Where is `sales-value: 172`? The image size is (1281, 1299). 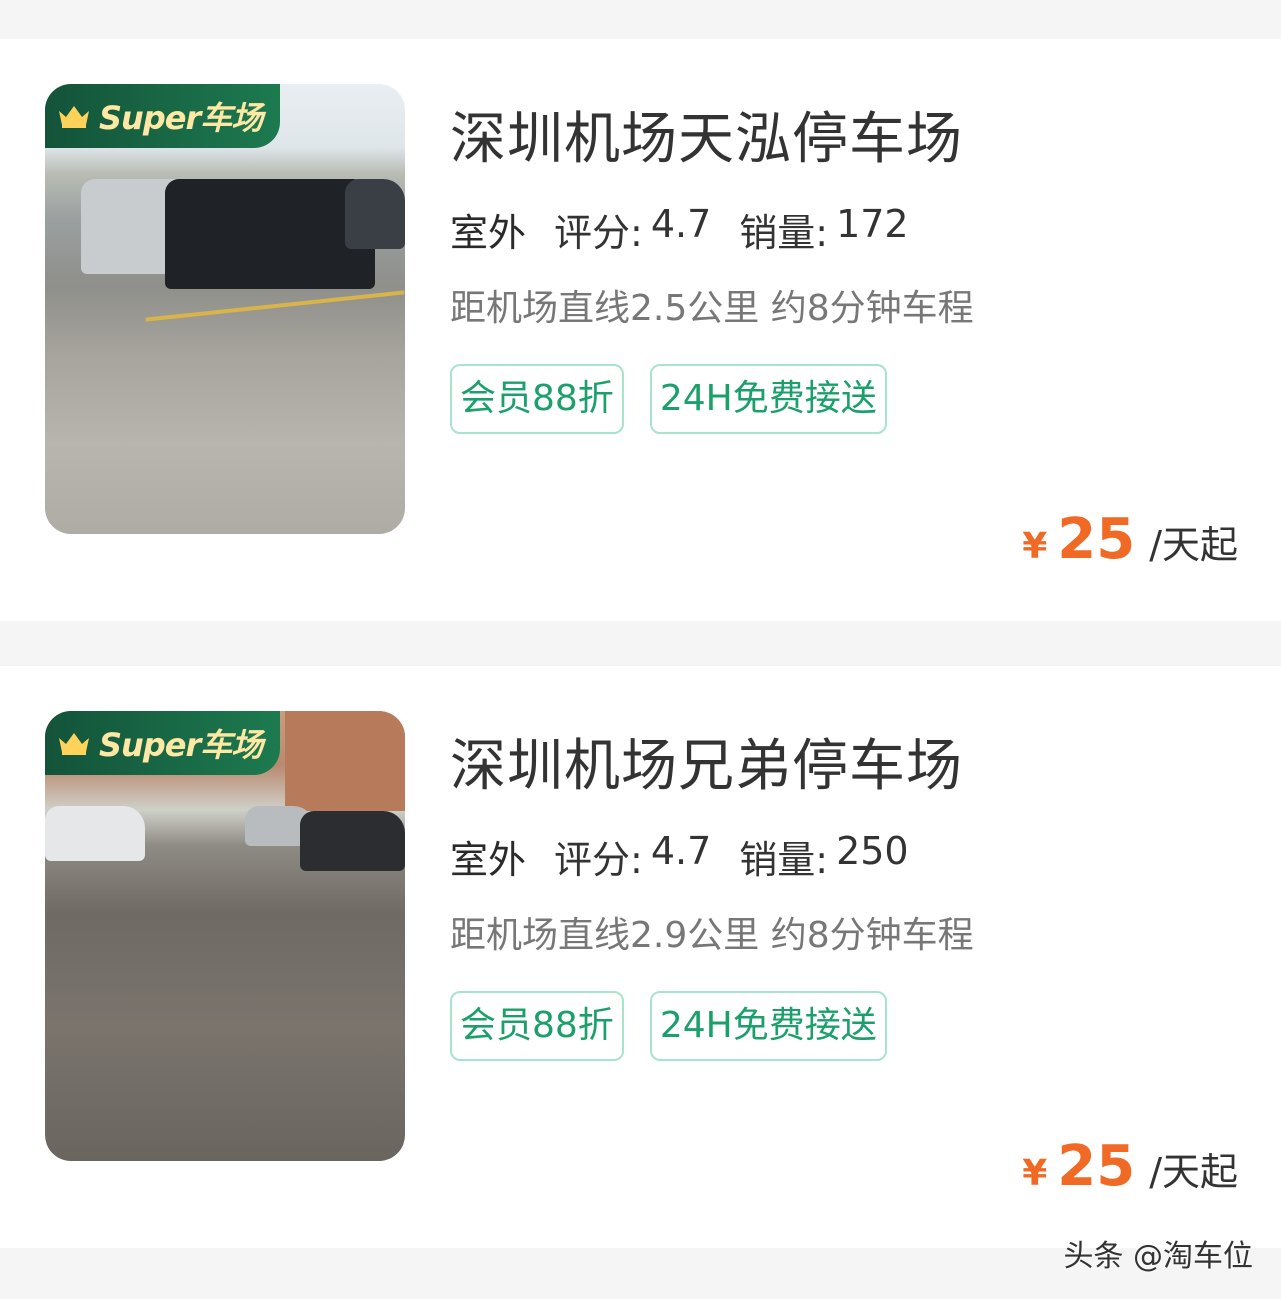
sales-value: 172 is located at coordinates (872, 224).